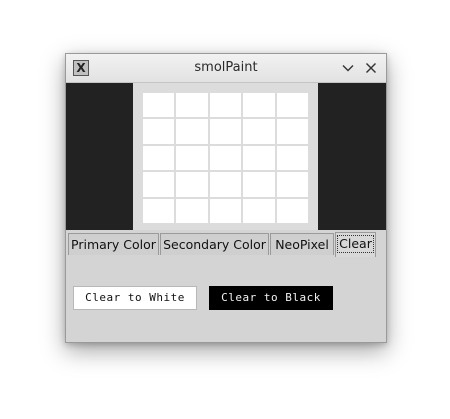 The height and width of the screenshot is (419, 450). What do you see at coordinates (271, 298) in the screenshot?
I see `clear-to-black-button: Clear to Black` at bounding box center [271, 298].